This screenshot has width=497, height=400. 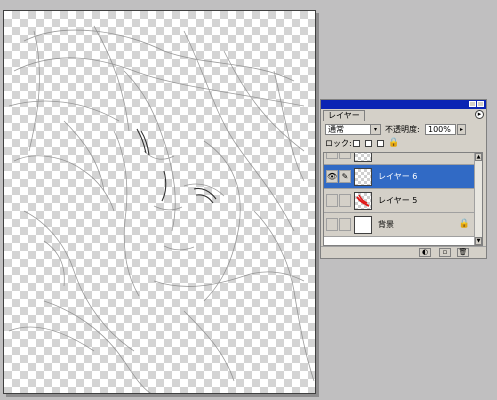 What do you see at coordinates (345, 176) in the screenshot?
I see `brush-icon: ✎` at bounding box center [345, 176].